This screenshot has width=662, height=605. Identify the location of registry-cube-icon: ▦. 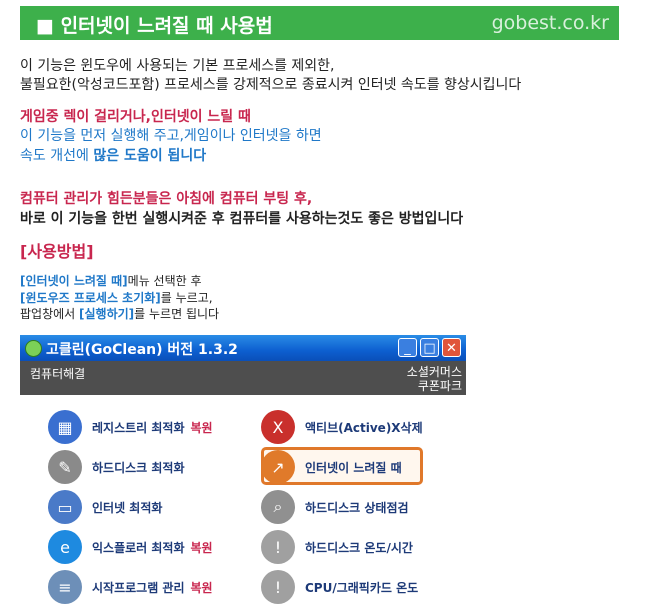
(65, 427).